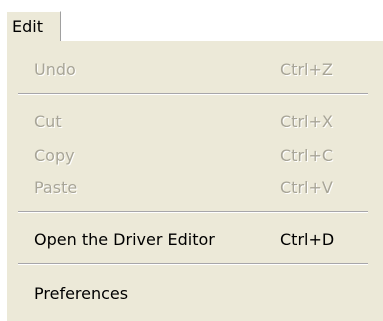 The width and height of the screenshot is (383, 321). Describe the element at coordinates (48, 121) in the screenshot. I see `menu-item-label: Cut` at that location.